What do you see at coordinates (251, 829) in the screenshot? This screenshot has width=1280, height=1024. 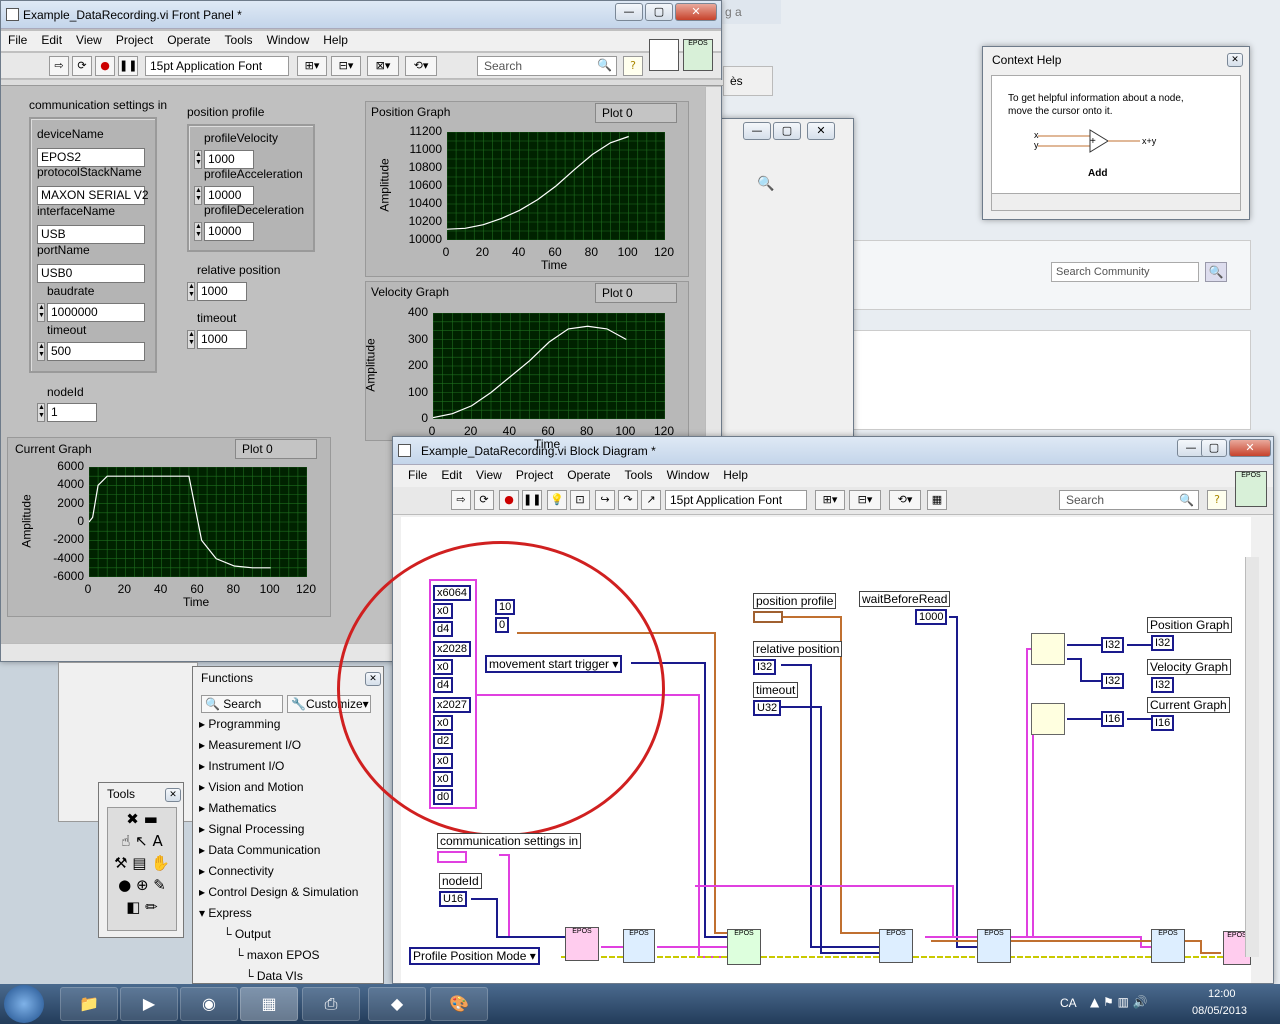 I see `palette-item-signal: ▸ Signal Processing` at bounding box center [251, 829].